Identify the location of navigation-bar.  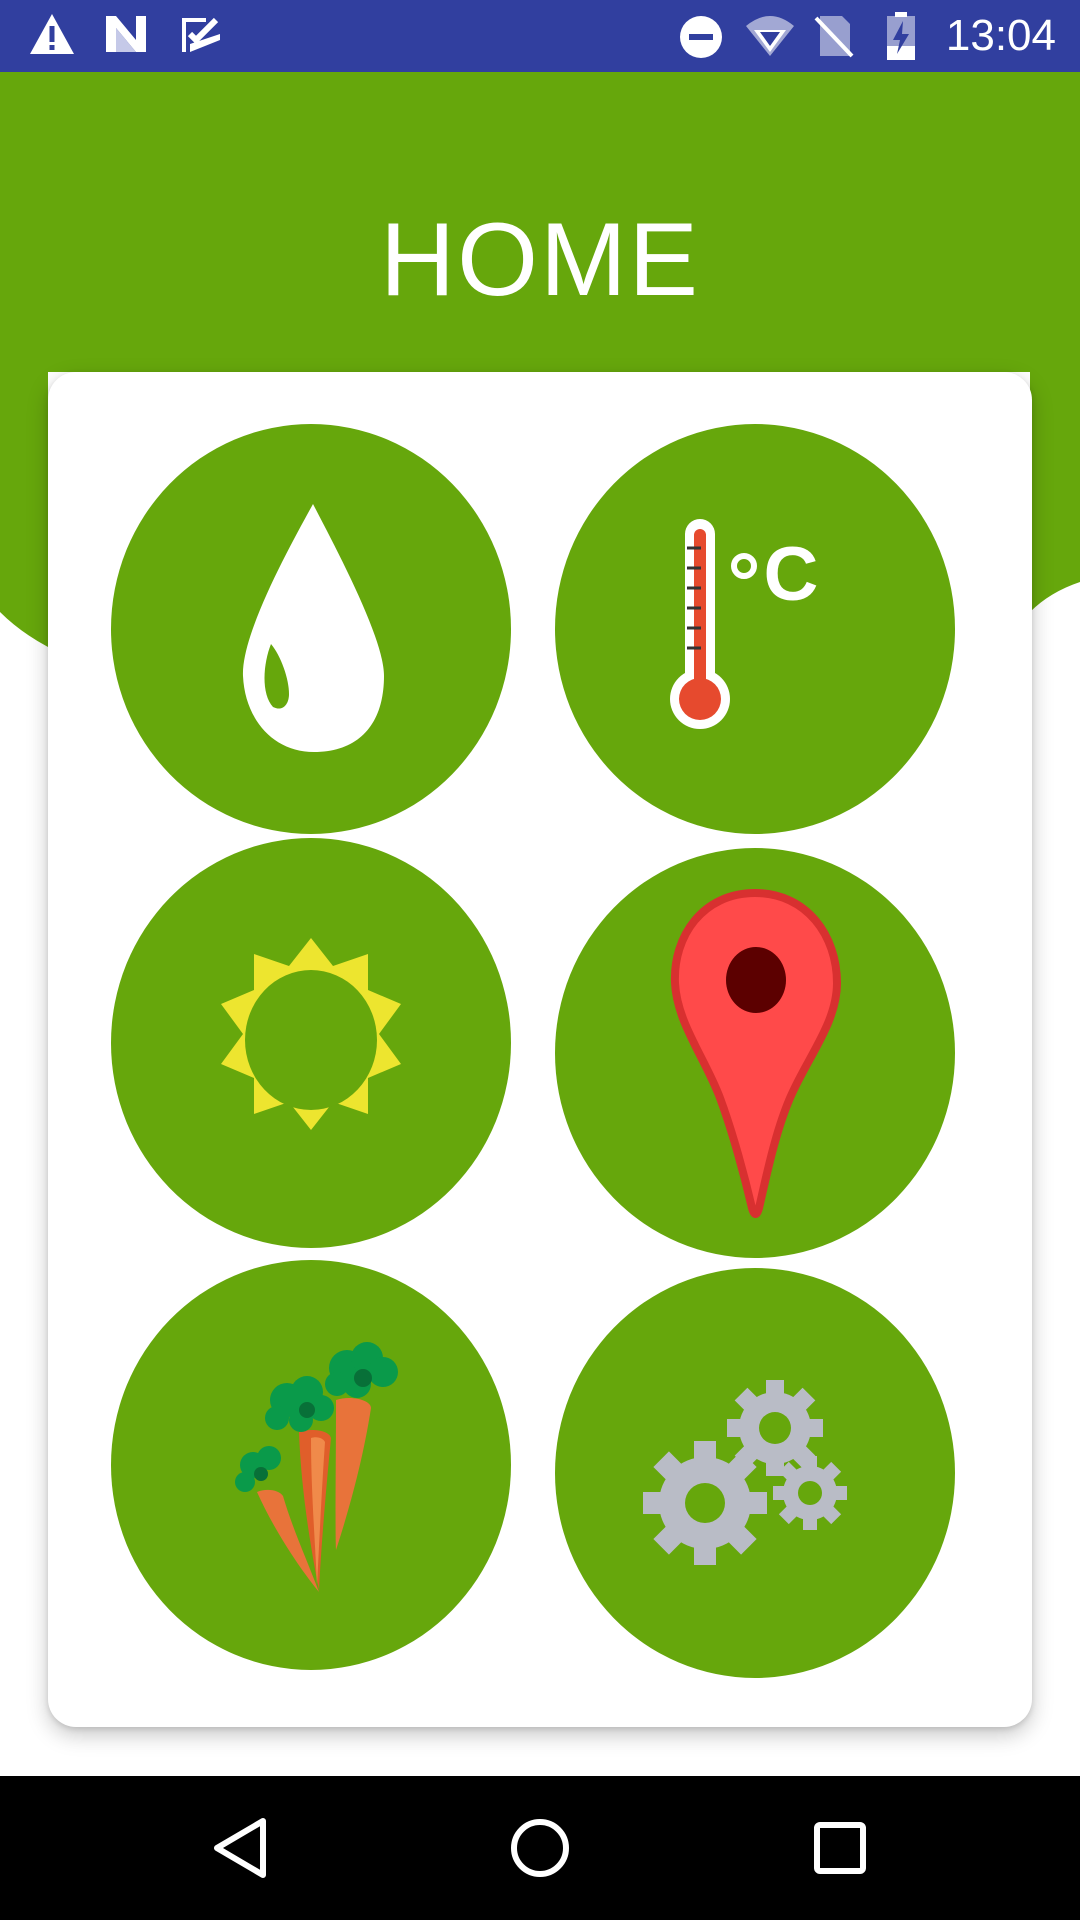
(540, 1848).